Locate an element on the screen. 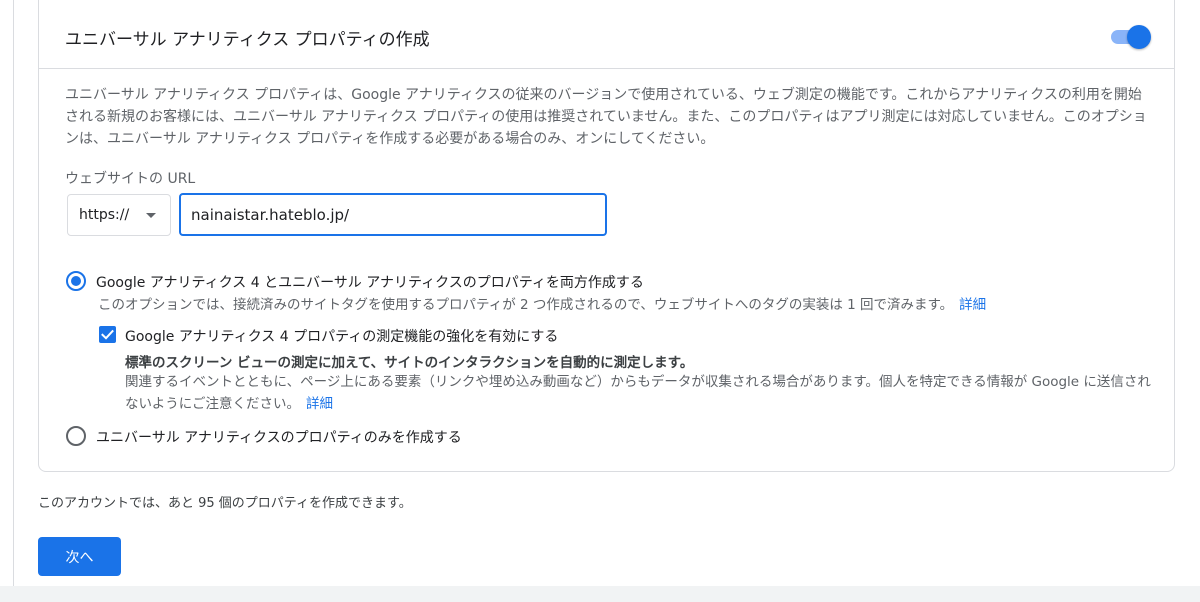  enhanced-measurement-checkbox is located at coordinates (107, 334).